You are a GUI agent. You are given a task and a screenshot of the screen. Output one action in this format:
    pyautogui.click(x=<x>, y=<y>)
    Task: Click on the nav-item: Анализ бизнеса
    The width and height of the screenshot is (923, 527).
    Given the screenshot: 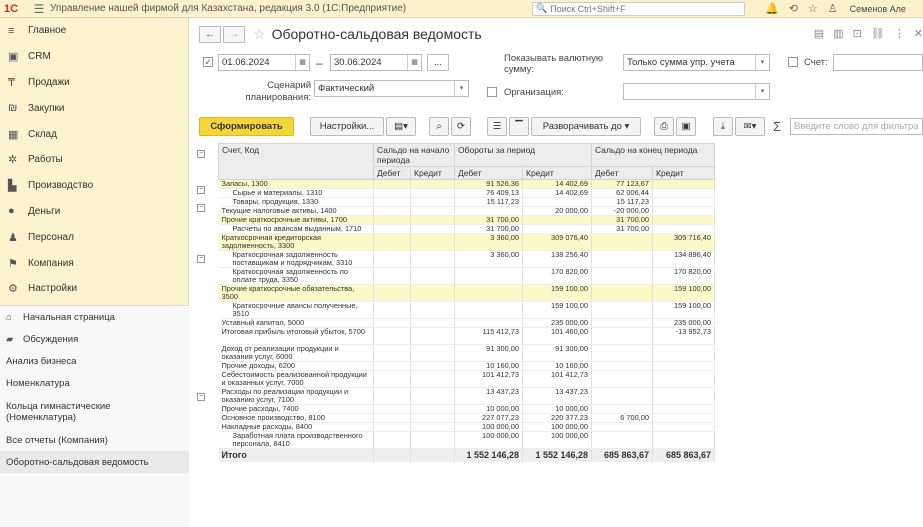 What is the action you would take?
    pyautogui.click(x=94, y=361)
    